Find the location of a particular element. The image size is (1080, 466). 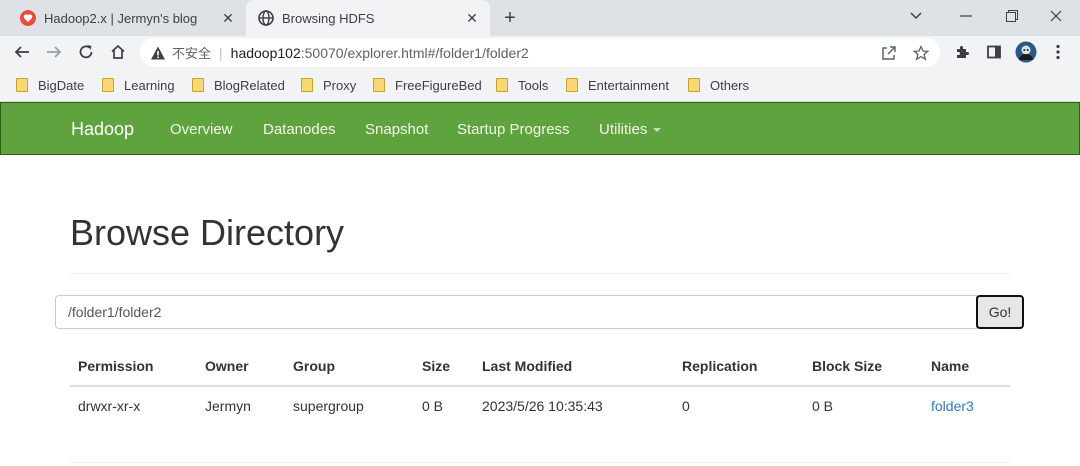

extensions-puzzle-icon is located at coordinates (962, 52).